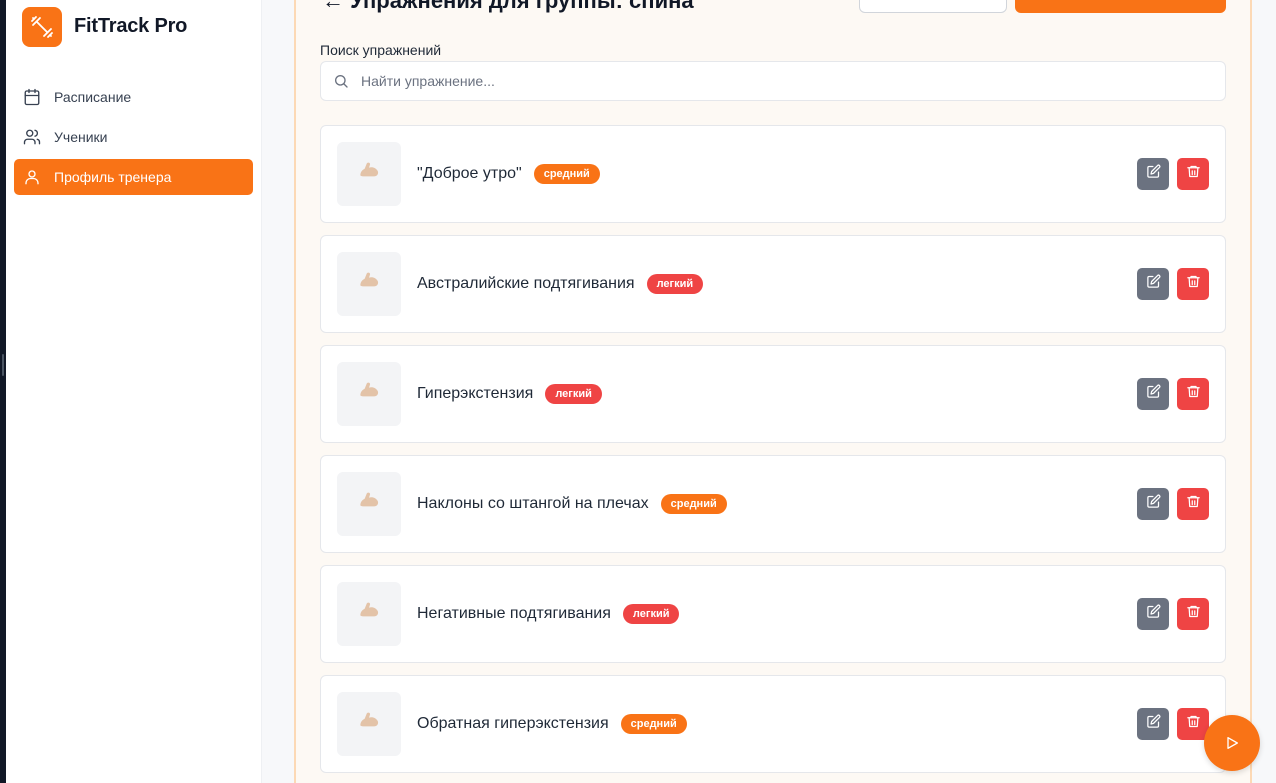 The width and height of the screenshot is (1276, 783). What do you see at coordinates (773, 504) in the screenshot?
I see `exercise-card: Наклоны со штангой на плечах средний` at bounding box center [773, 504].